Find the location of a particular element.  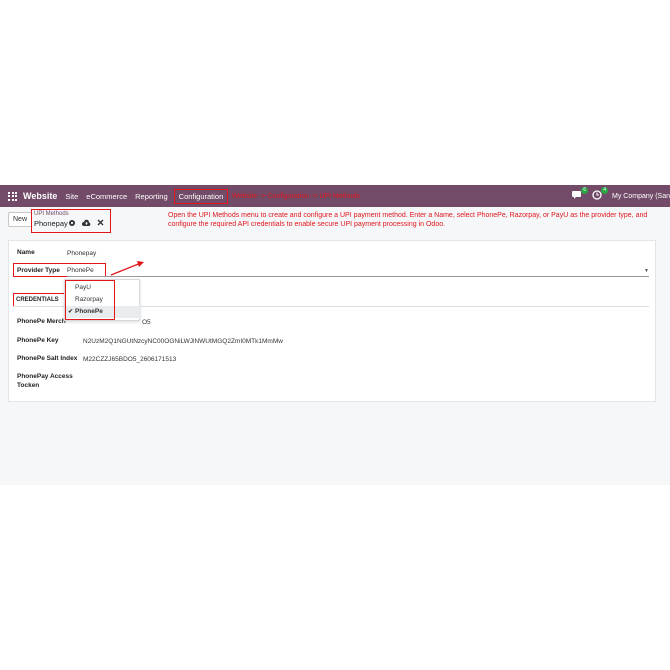

breadcrumb-parent: UPI Methods is located at coordinates (51, 214).